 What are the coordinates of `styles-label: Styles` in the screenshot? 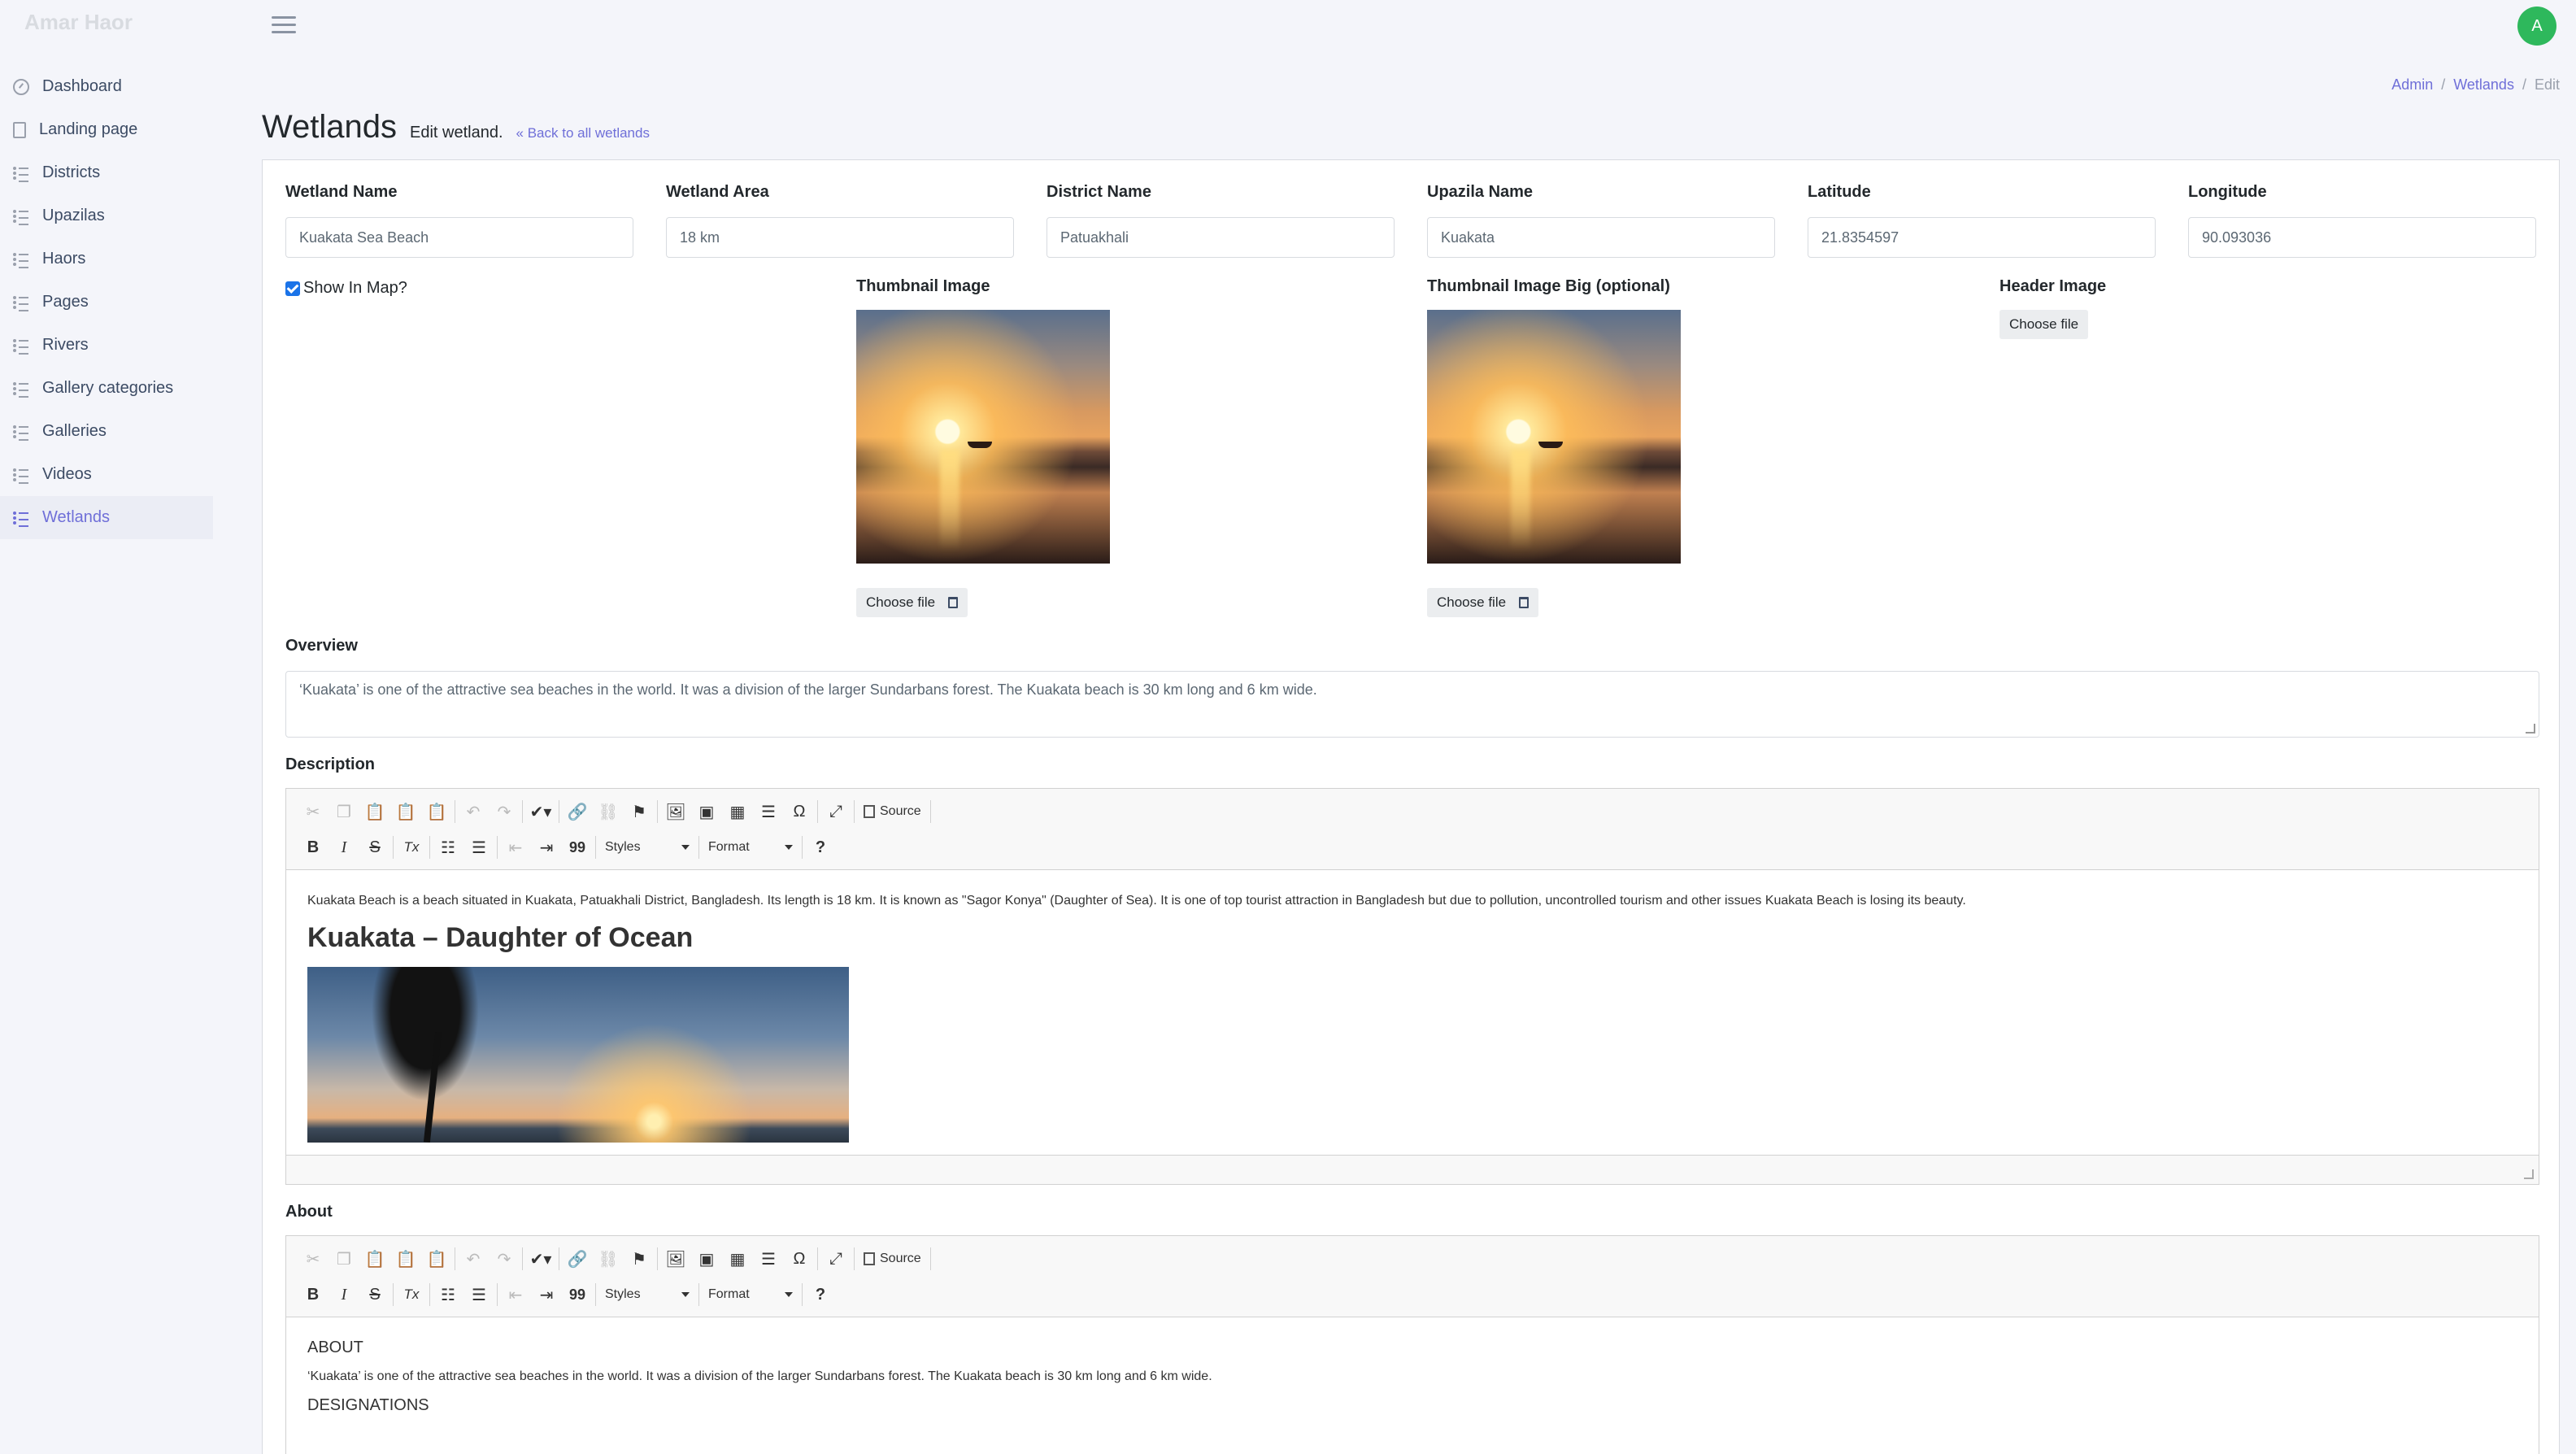 It's located at (623, 847).